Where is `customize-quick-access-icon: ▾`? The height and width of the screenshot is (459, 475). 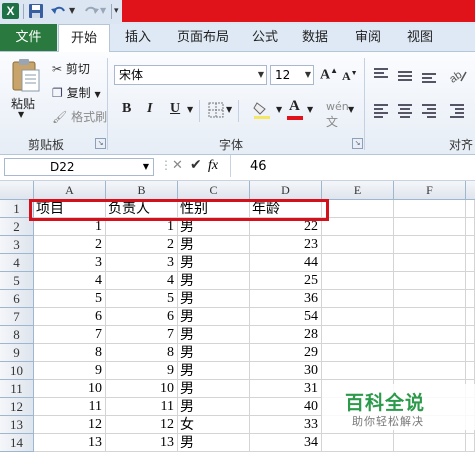 customize-quick-access-icon: ▾ is located at coordinates (118, 11).